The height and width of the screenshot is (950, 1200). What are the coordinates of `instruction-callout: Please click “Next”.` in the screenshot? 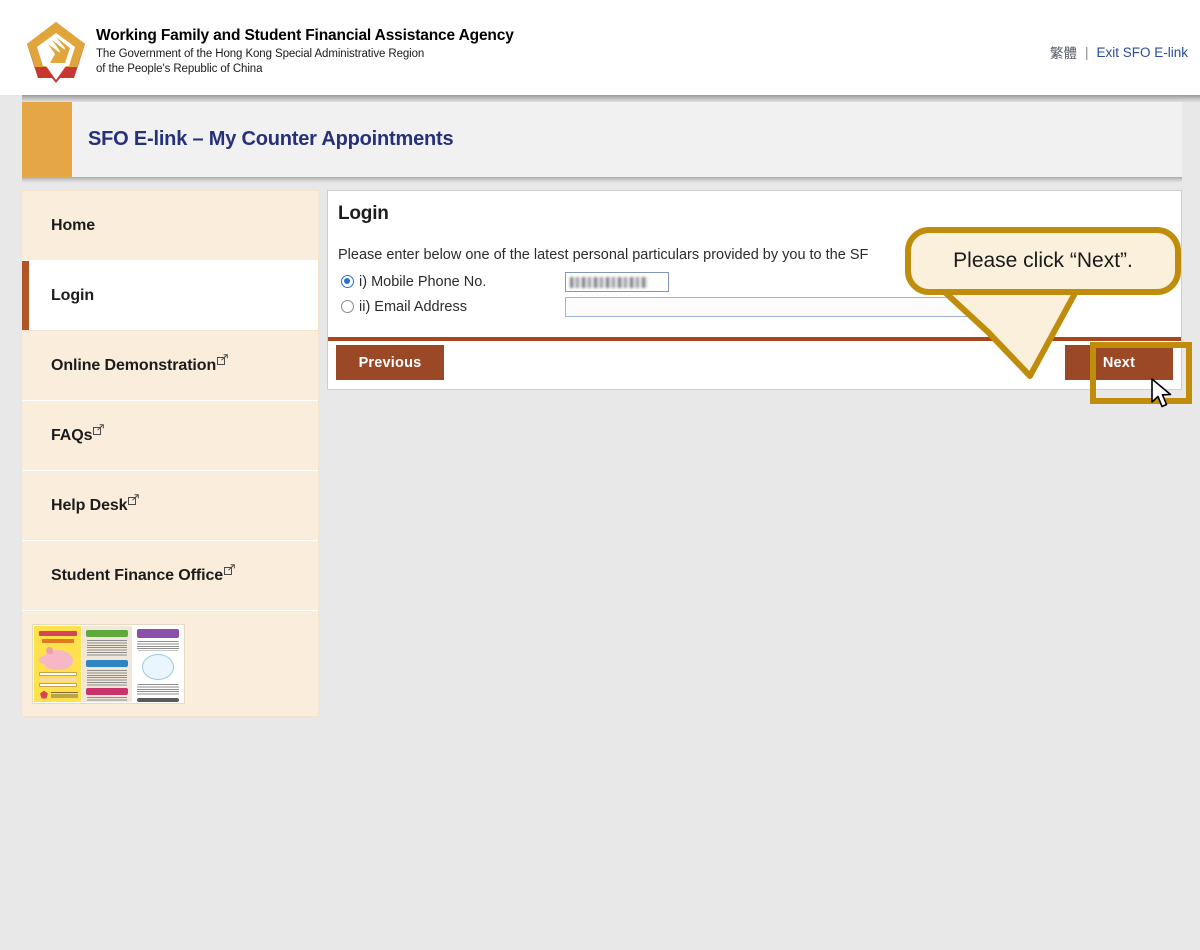 It's located at (1043, 261).